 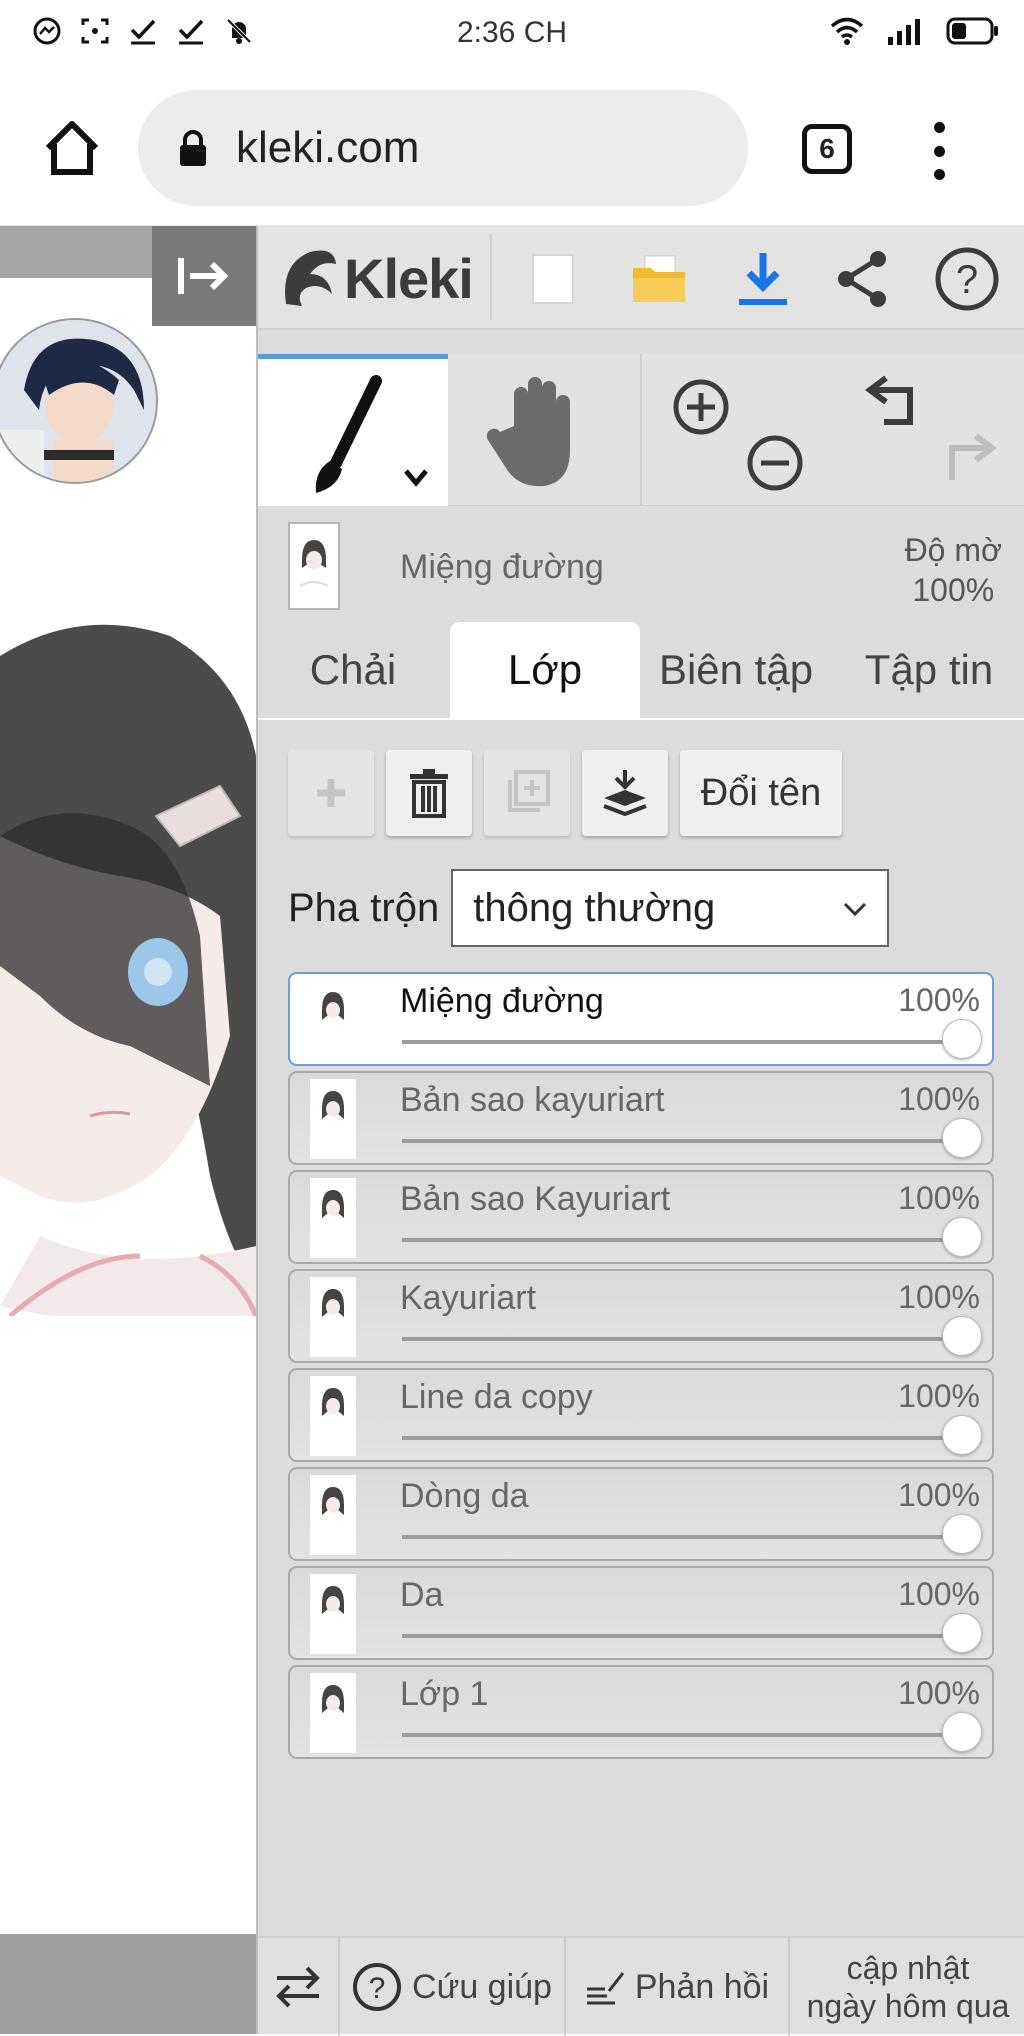 I want to click on more-menu-icon, so click(x=939, y=151).